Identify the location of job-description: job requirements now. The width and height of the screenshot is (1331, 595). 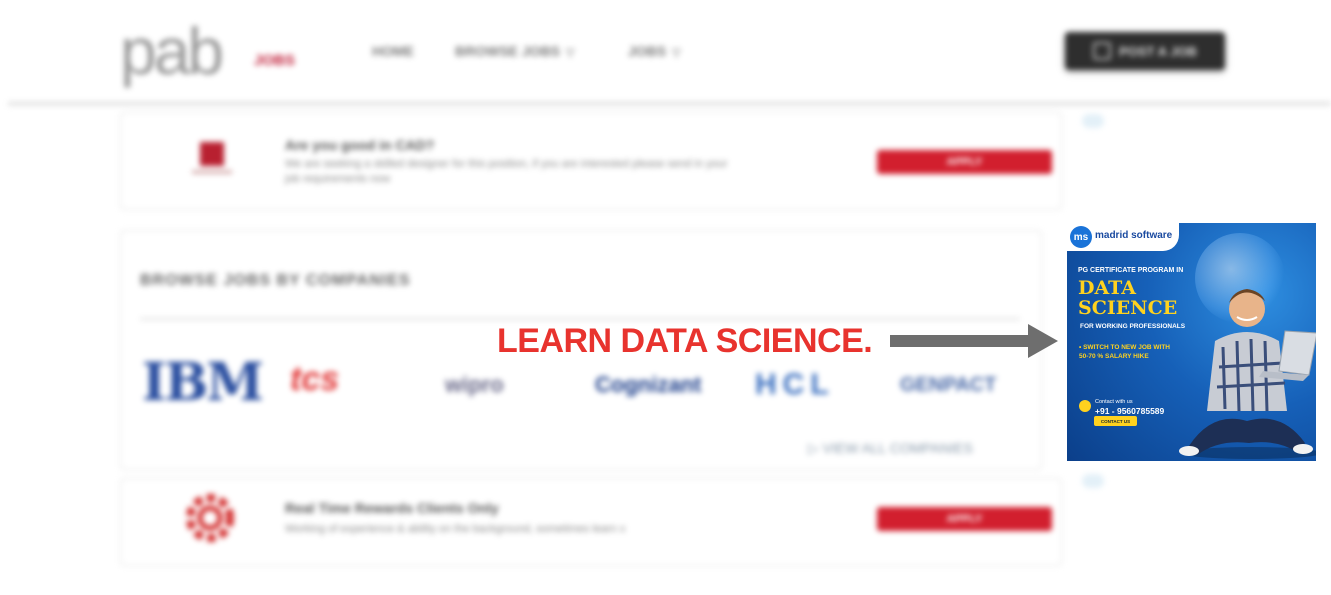
(338, 179).